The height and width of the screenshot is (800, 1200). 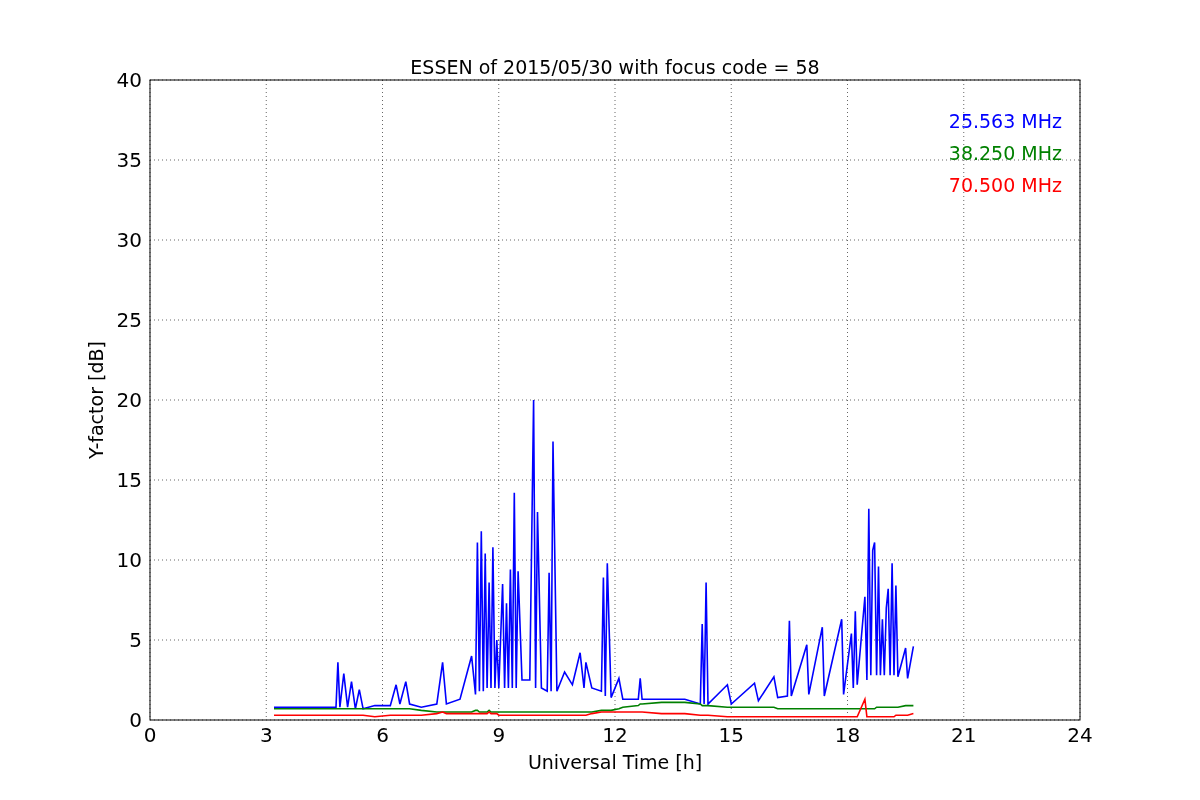 I want to click on legend-label: 25.563 MHz, so click(x=1005, y=121).